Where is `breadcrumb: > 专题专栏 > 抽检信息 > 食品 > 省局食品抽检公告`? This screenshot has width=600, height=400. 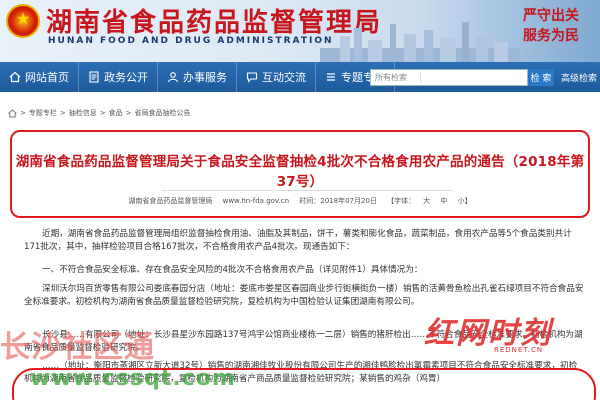
breadcrumb: > 专题专栏 > 抽检信息 > 食品 > 省局食品抽检公告 is located at coordinates (99, 113).